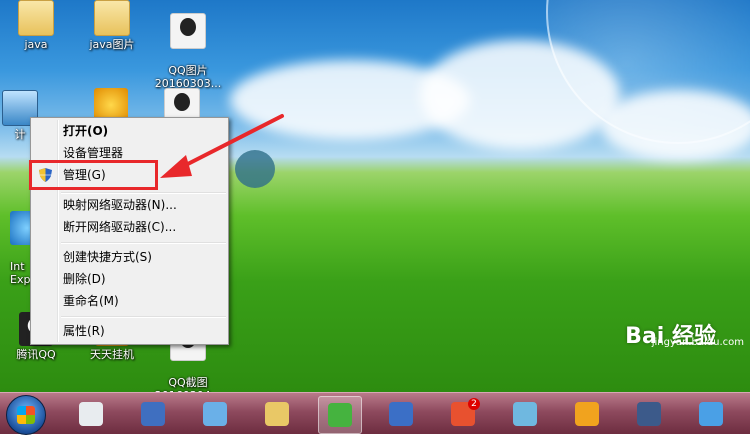 Image resolution: width=750 pixels, height=435 pixels. Describe the element at coordinates (375, 413) in the screenshot. I see `taskbar: 2` at that location.